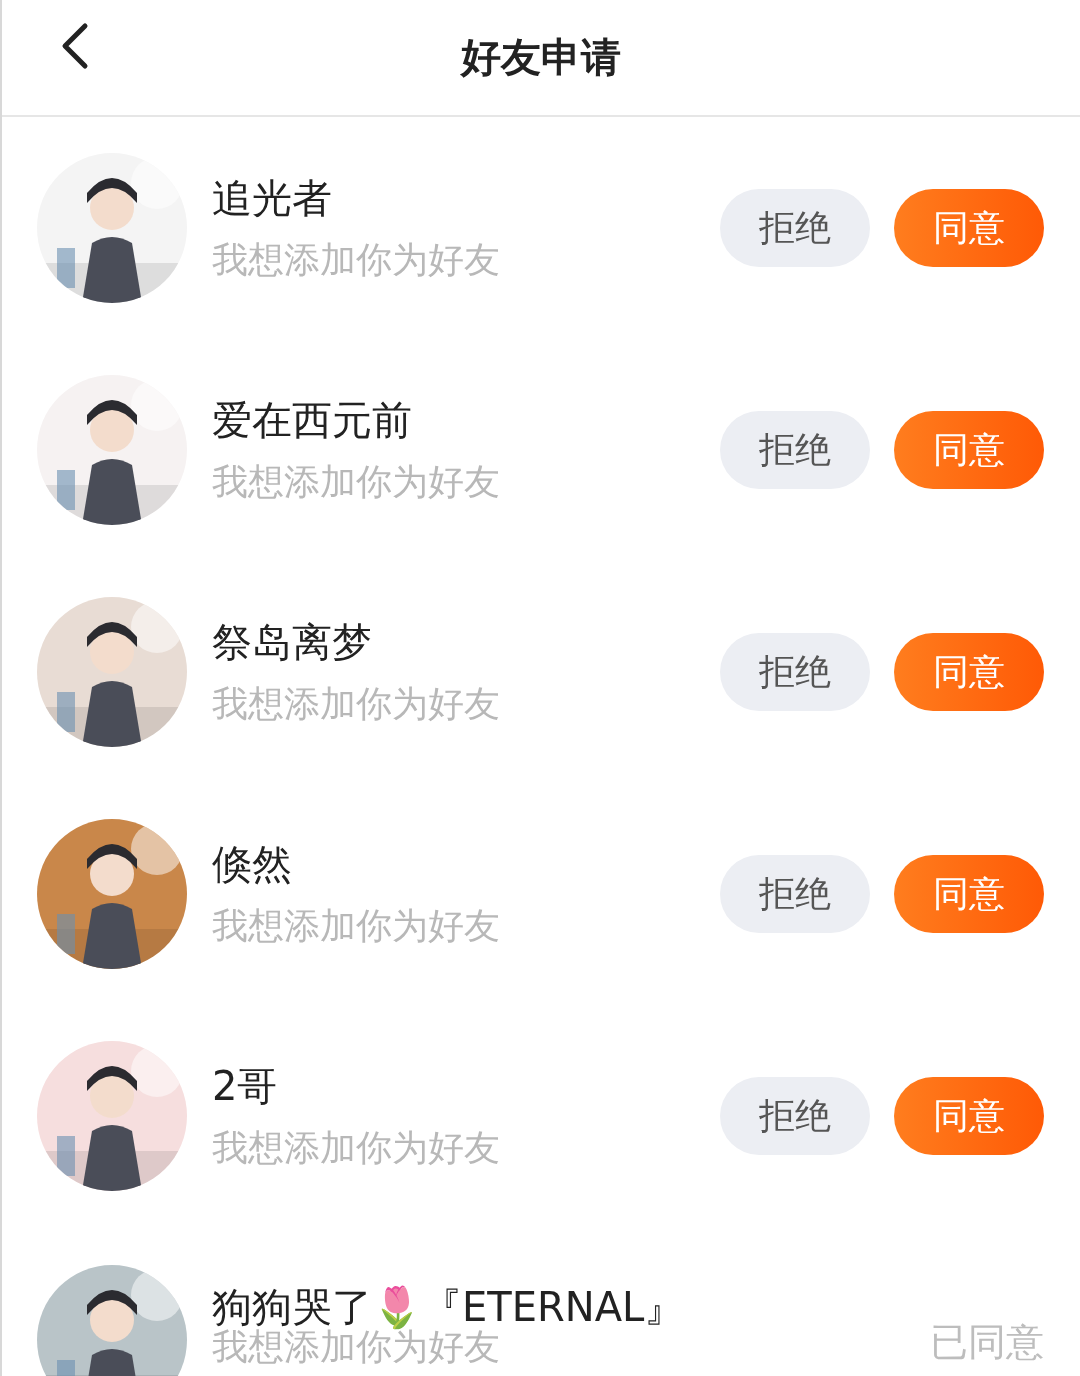  Describe the element at coordinates (312, 420) in the screenshot. I see `user-name: 爱在西元前` at that location.